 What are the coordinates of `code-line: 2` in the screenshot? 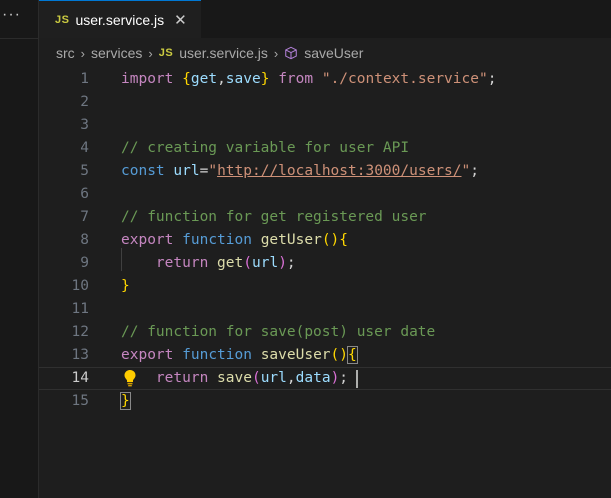 It's located at (325, 102).